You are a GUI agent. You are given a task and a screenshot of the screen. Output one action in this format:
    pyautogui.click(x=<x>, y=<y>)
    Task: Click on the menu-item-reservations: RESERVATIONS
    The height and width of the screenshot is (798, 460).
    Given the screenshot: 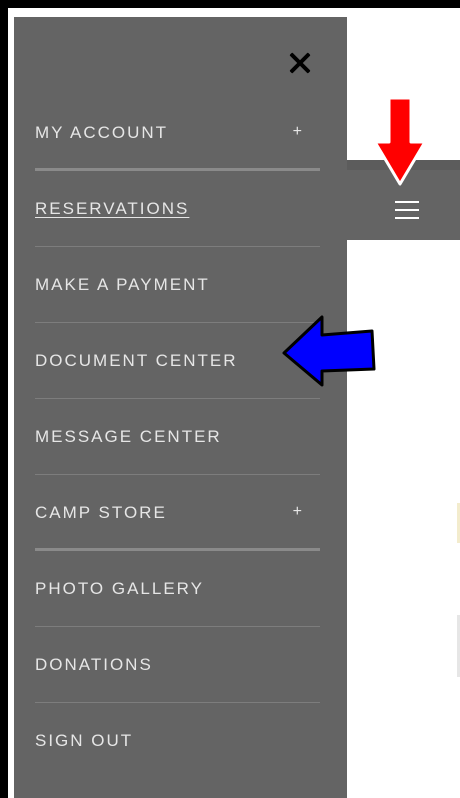 What is the action you would take?
    pyautogui.click(x=177, y=209)
    